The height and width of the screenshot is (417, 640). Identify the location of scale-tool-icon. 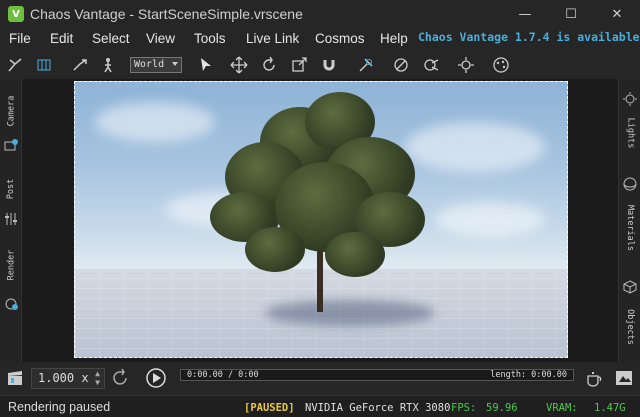
(299, 65).